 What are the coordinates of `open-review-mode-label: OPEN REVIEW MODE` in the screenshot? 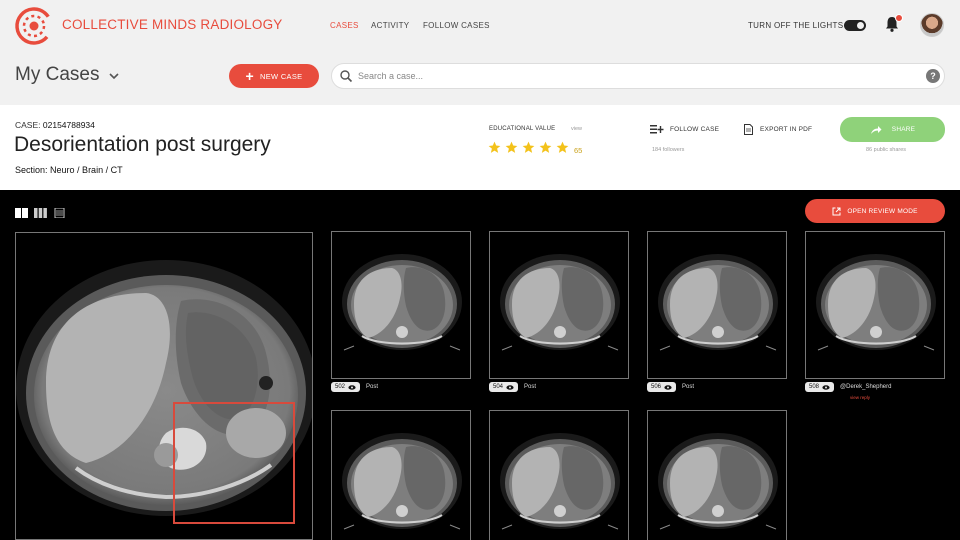 It's located at (882, 211).